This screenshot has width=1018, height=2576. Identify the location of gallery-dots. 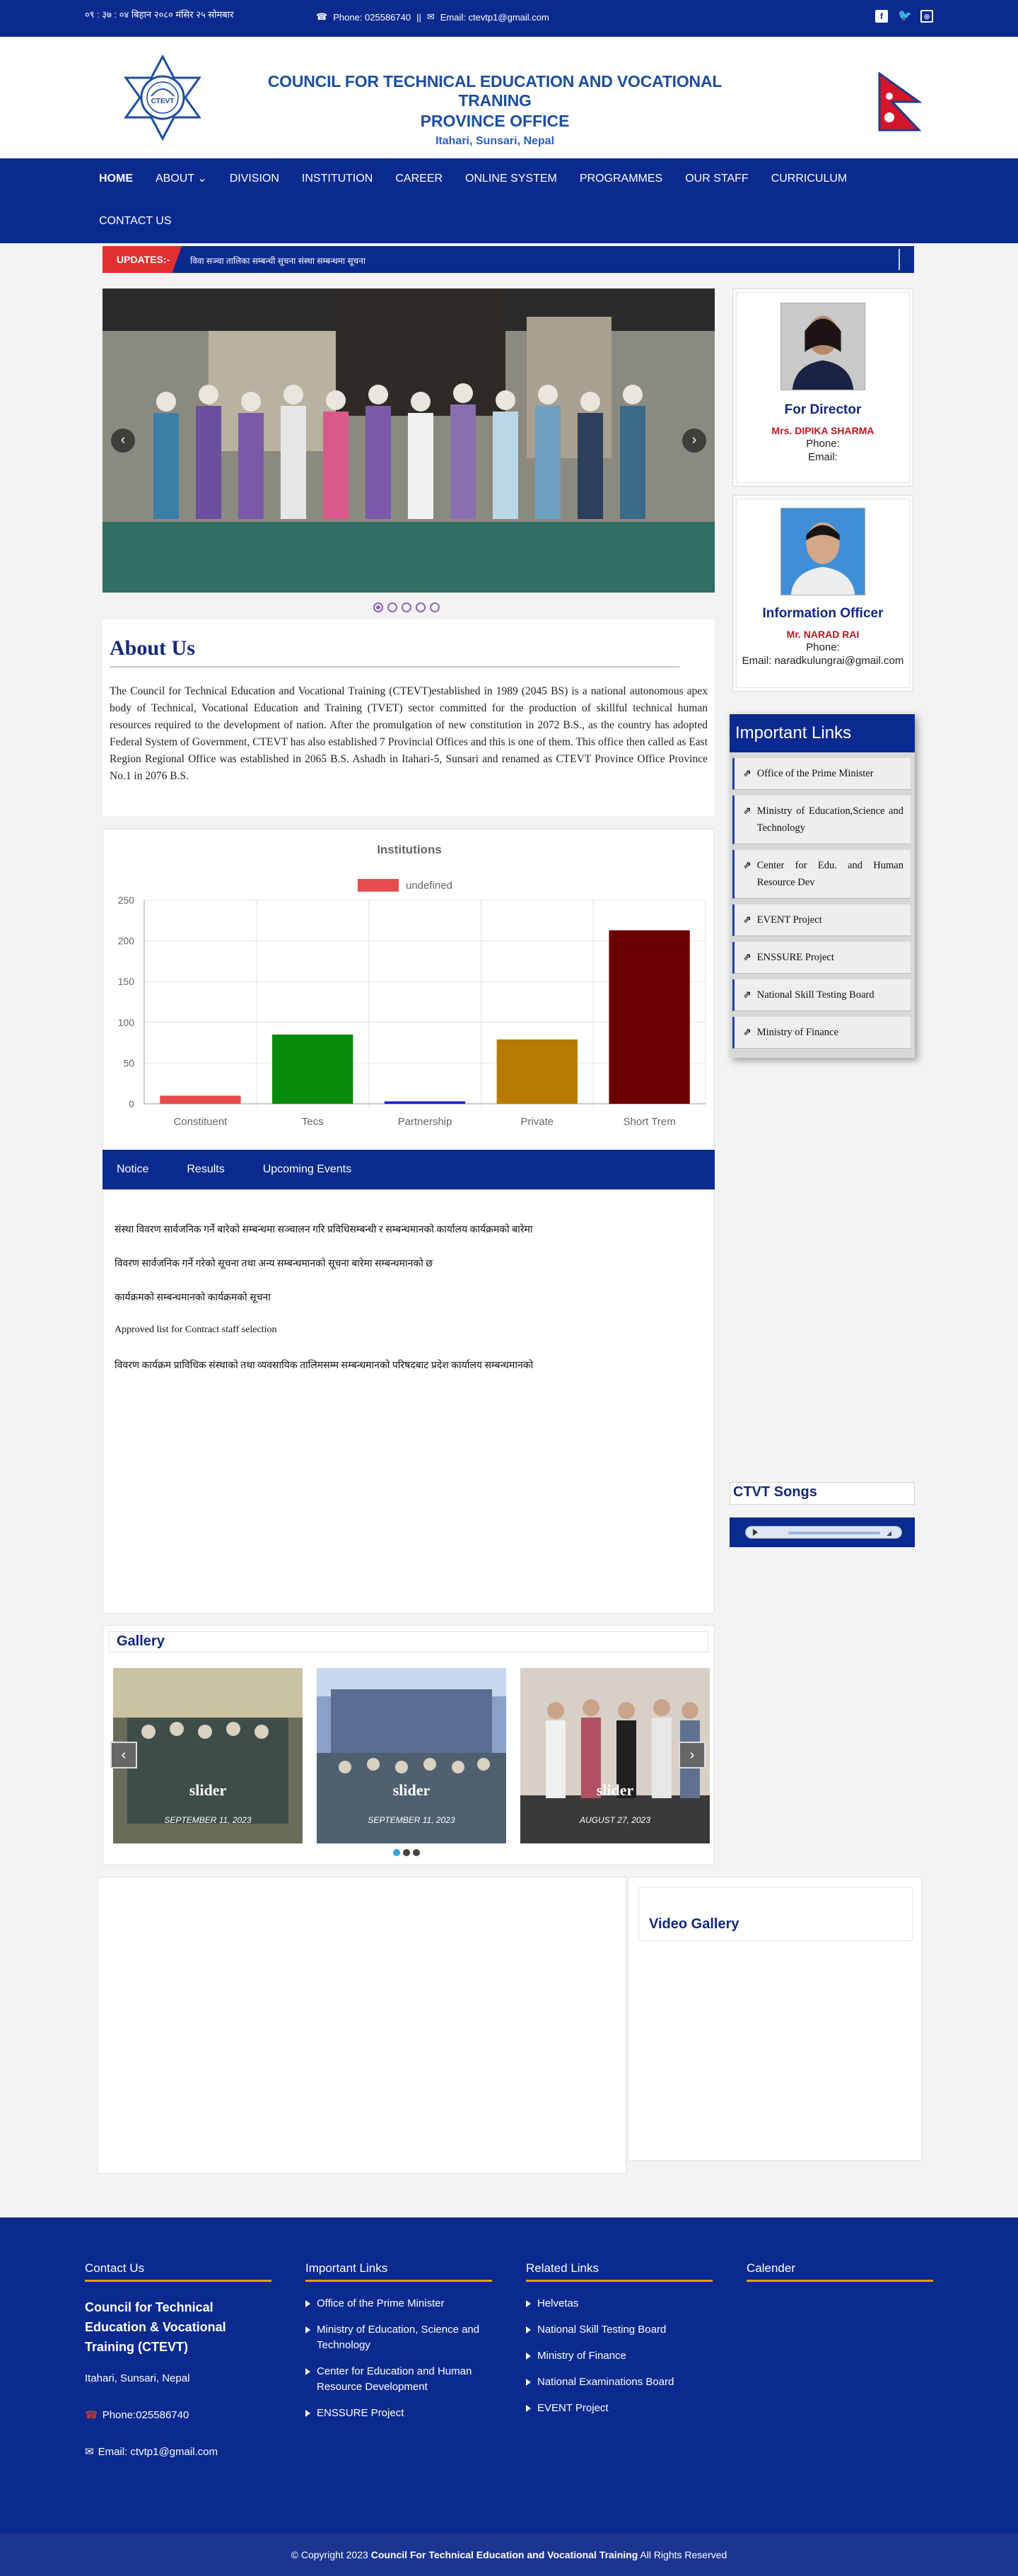
(407, 1853).